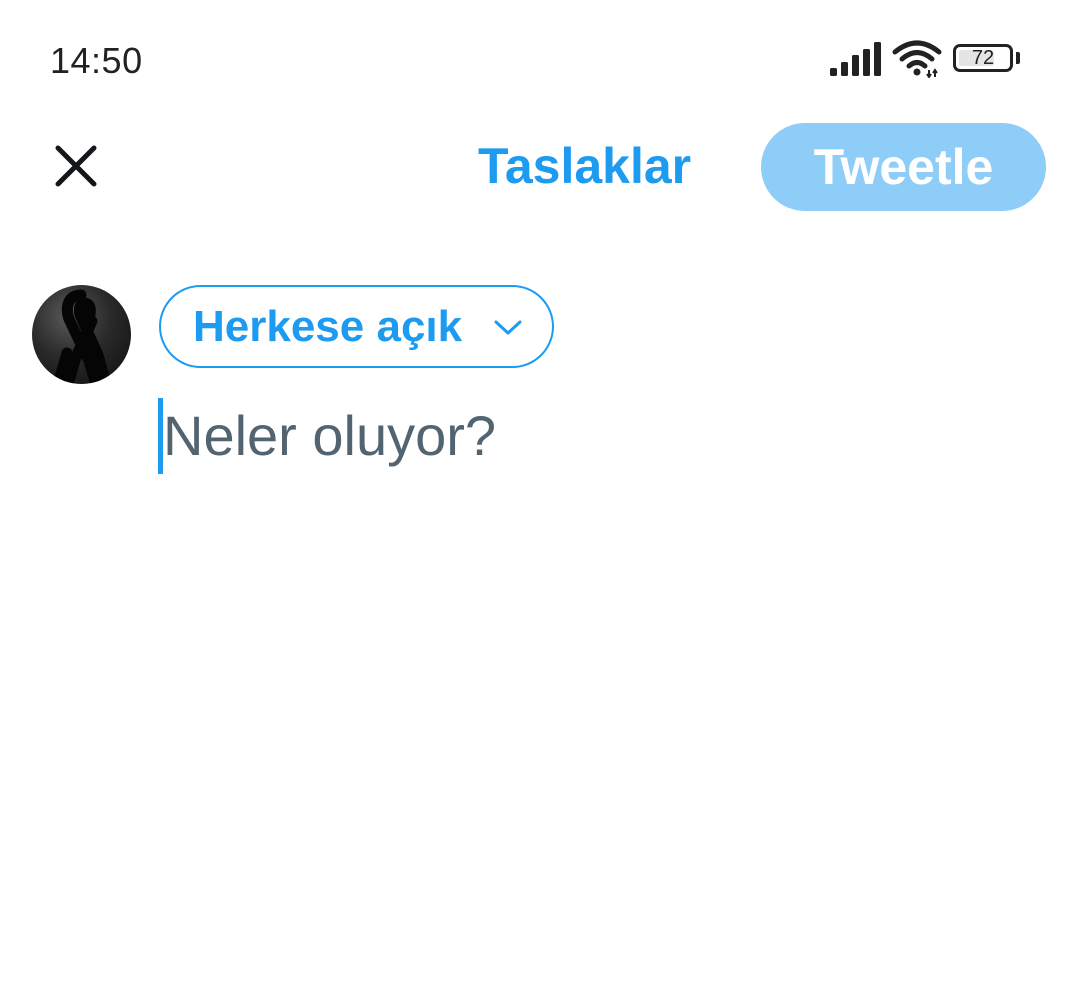 This screenshot has height=998, width=1079. What do you see at coordinates (584, 166) in the screenshot?
I see `drafts-button: Taslaklar` at bounding box center [584, 166].